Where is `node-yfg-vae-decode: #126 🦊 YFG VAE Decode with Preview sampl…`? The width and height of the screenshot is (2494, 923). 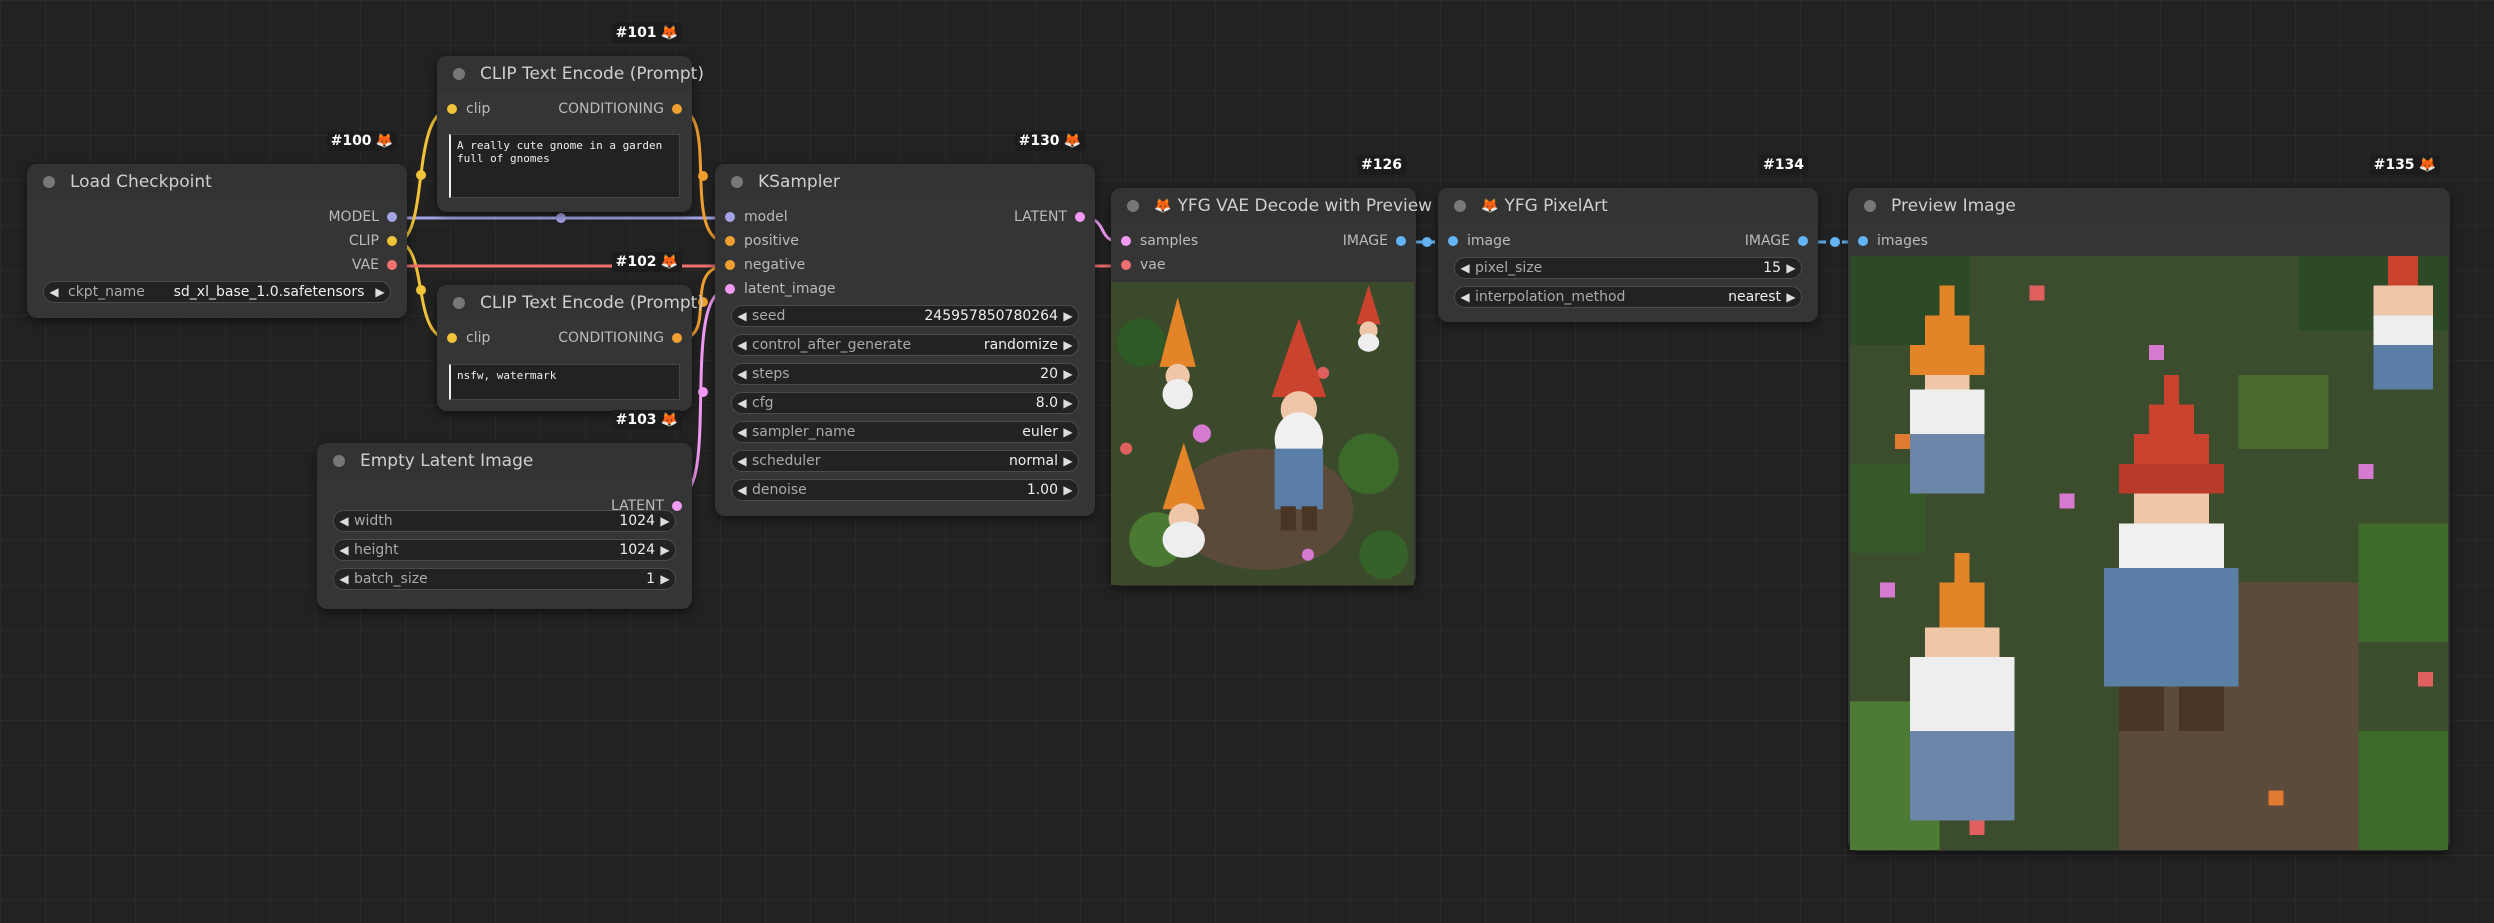
node-yfg-vae-decode: #126 🦊 YFG VAE Decode with Preview sampl… is located at coordinates (1271, 370).